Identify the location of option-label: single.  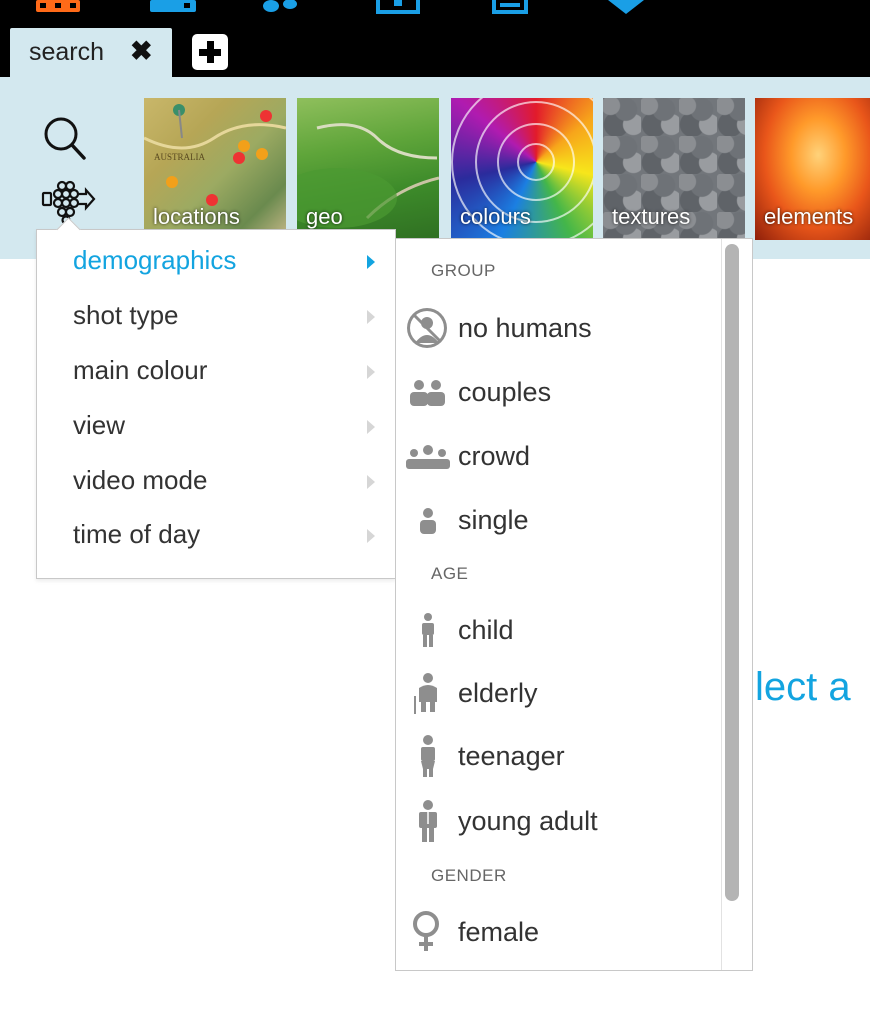
(493, 520).